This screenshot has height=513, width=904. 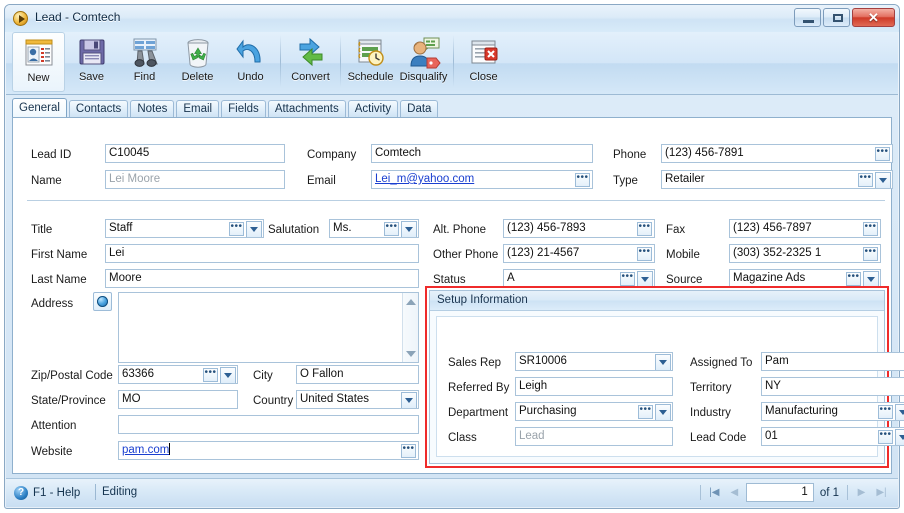 What do you see at coordinates (734, 492) in the screenshot?
I see `nav-prev-icon: ◀` at bounding box center [734, 492].